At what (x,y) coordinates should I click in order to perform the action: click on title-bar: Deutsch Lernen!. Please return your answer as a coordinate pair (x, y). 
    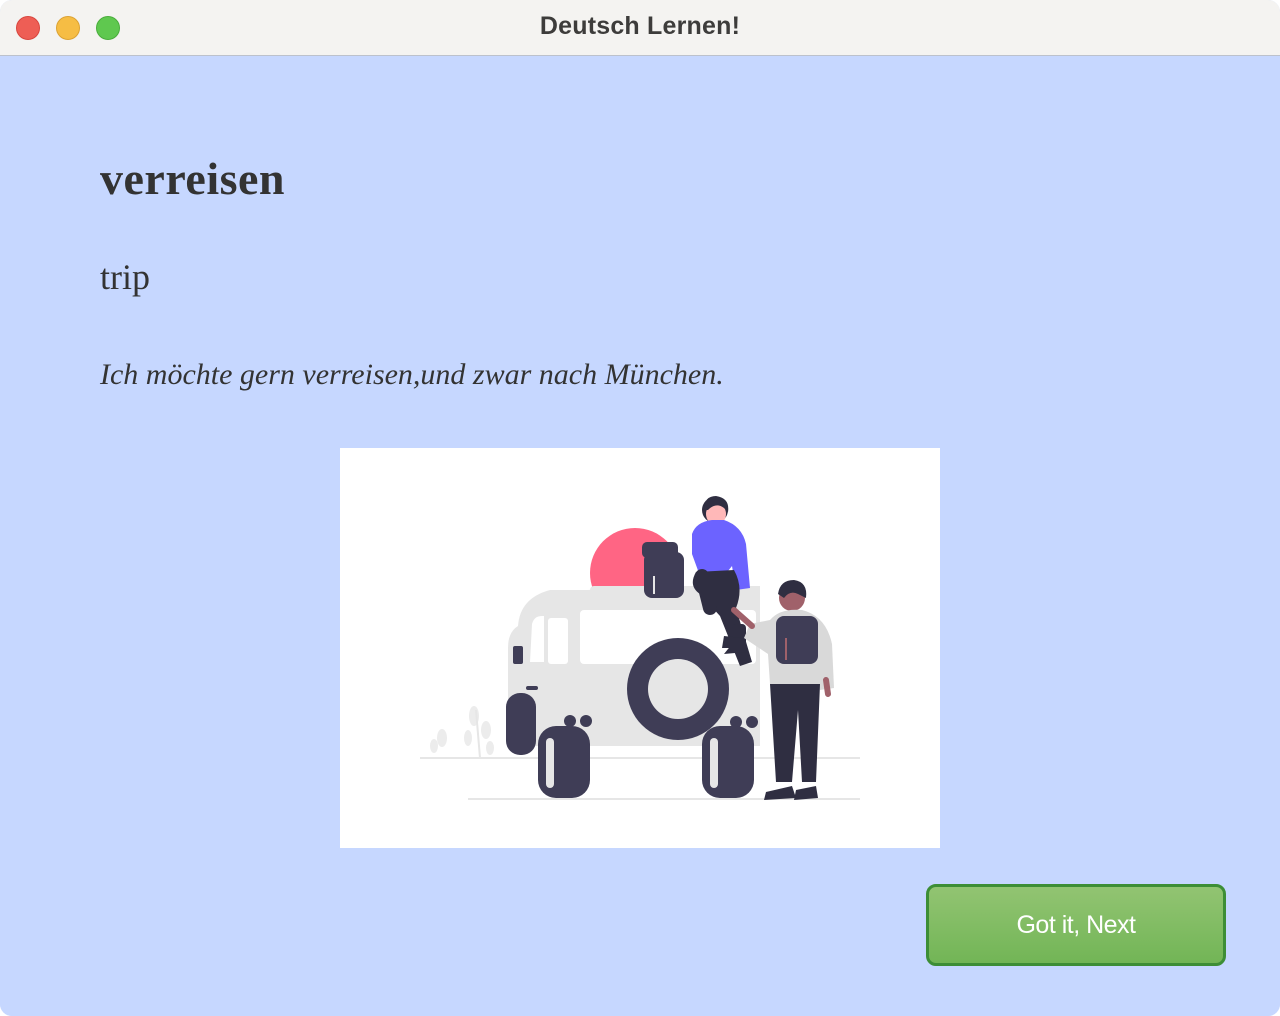
    Looking at the image, I should click on (640, 28).